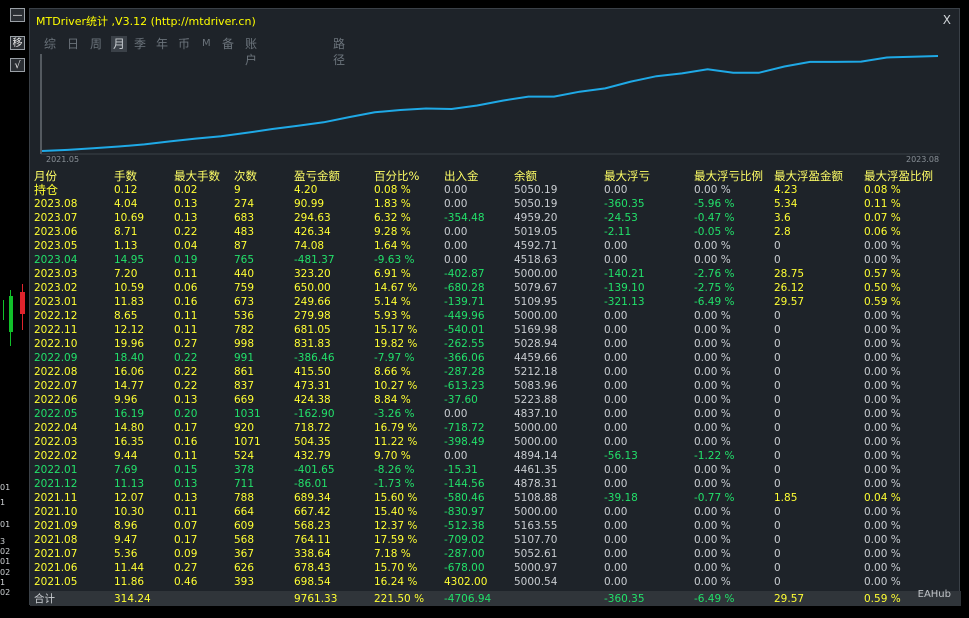 The width and height of the screenshot is (969, 618). Describe the element at coordinates (536, 428) in the screenshot. I see `cell-balance: 5000.00` at that location.